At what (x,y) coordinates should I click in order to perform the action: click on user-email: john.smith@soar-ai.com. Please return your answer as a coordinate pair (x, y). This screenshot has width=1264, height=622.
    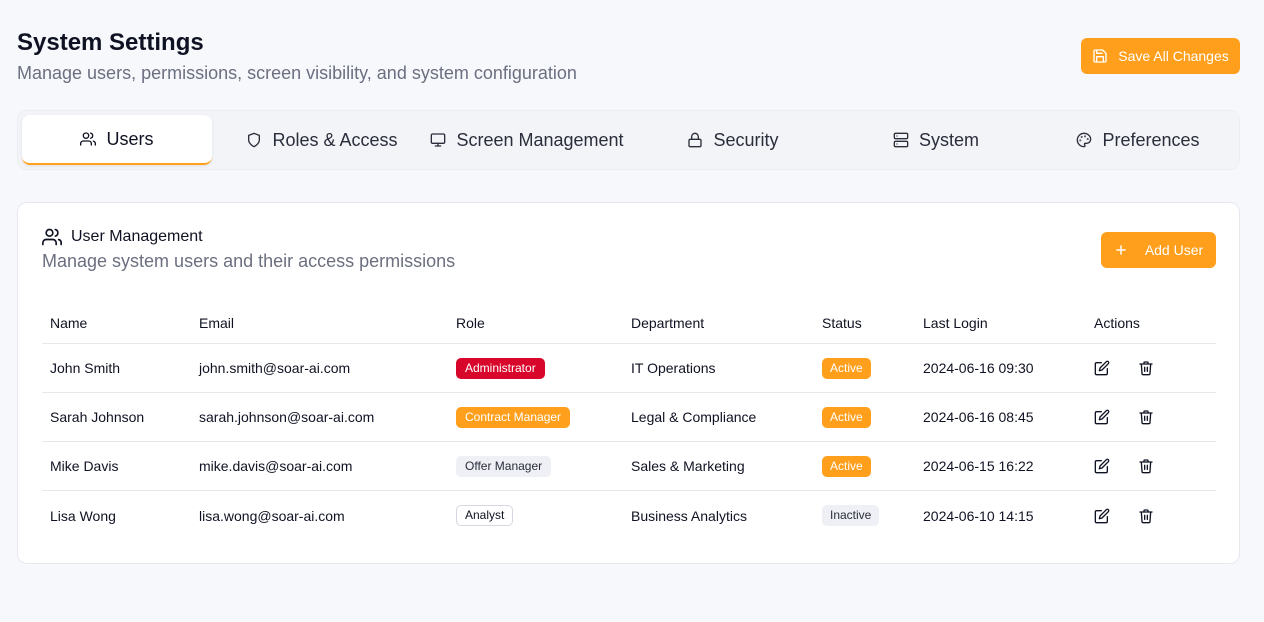
    Looking at the image, I should click on (275, 368).